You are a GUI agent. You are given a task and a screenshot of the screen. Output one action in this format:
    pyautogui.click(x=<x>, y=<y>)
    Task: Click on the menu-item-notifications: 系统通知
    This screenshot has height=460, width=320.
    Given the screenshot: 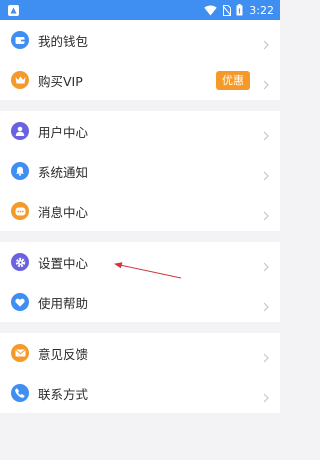 What is the action you would take?
    pyautogui.click(x=140, y=171)
    